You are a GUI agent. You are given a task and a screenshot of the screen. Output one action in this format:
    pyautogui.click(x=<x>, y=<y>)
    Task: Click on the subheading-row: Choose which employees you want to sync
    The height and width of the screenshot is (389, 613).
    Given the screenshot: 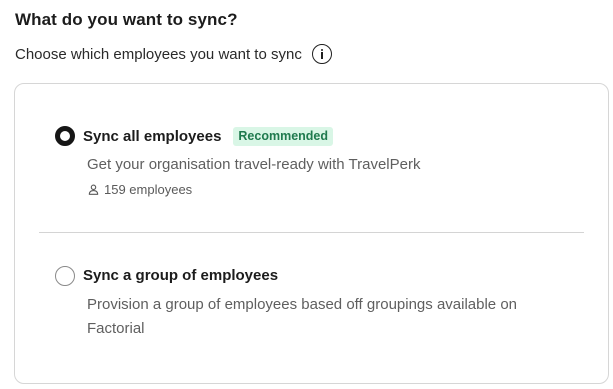 What is the action you would take?
    pyautogui.click(x=173, y=54)
    